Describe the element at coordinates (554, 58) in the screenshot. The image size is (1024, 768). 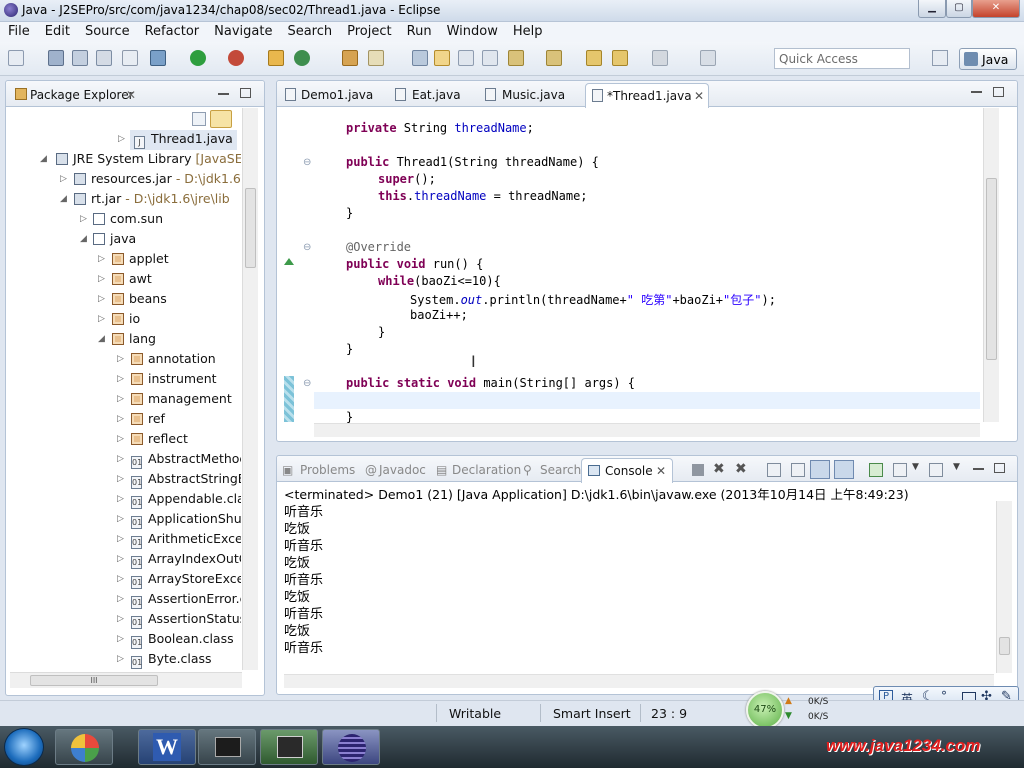
I see `prev-annotation-icon` at that location.